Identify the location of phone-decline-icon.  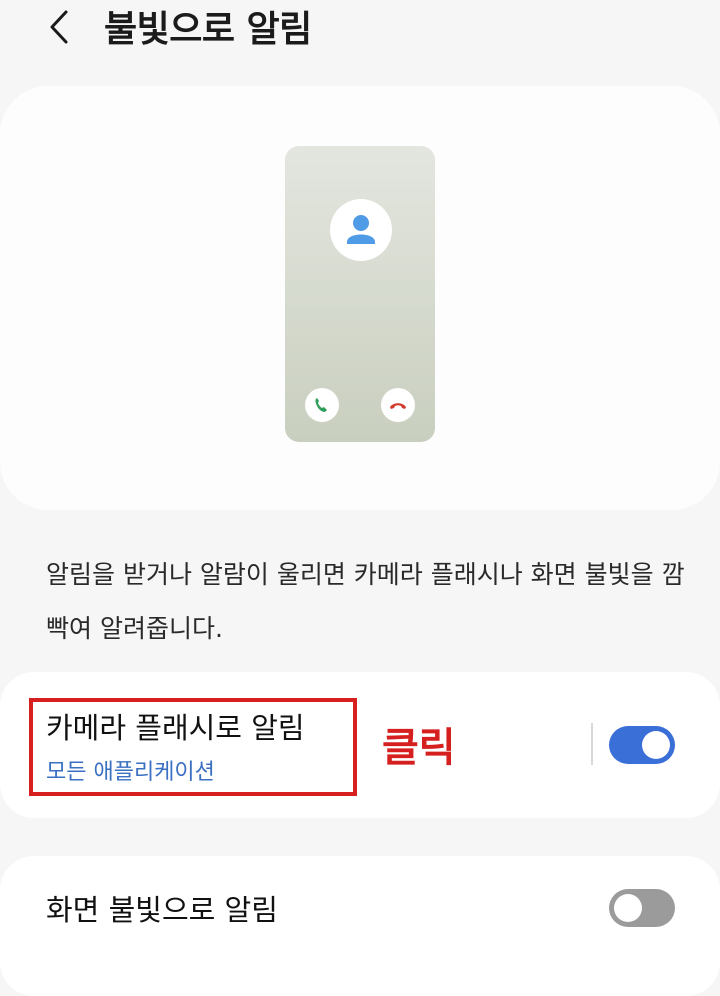
(398, 406).